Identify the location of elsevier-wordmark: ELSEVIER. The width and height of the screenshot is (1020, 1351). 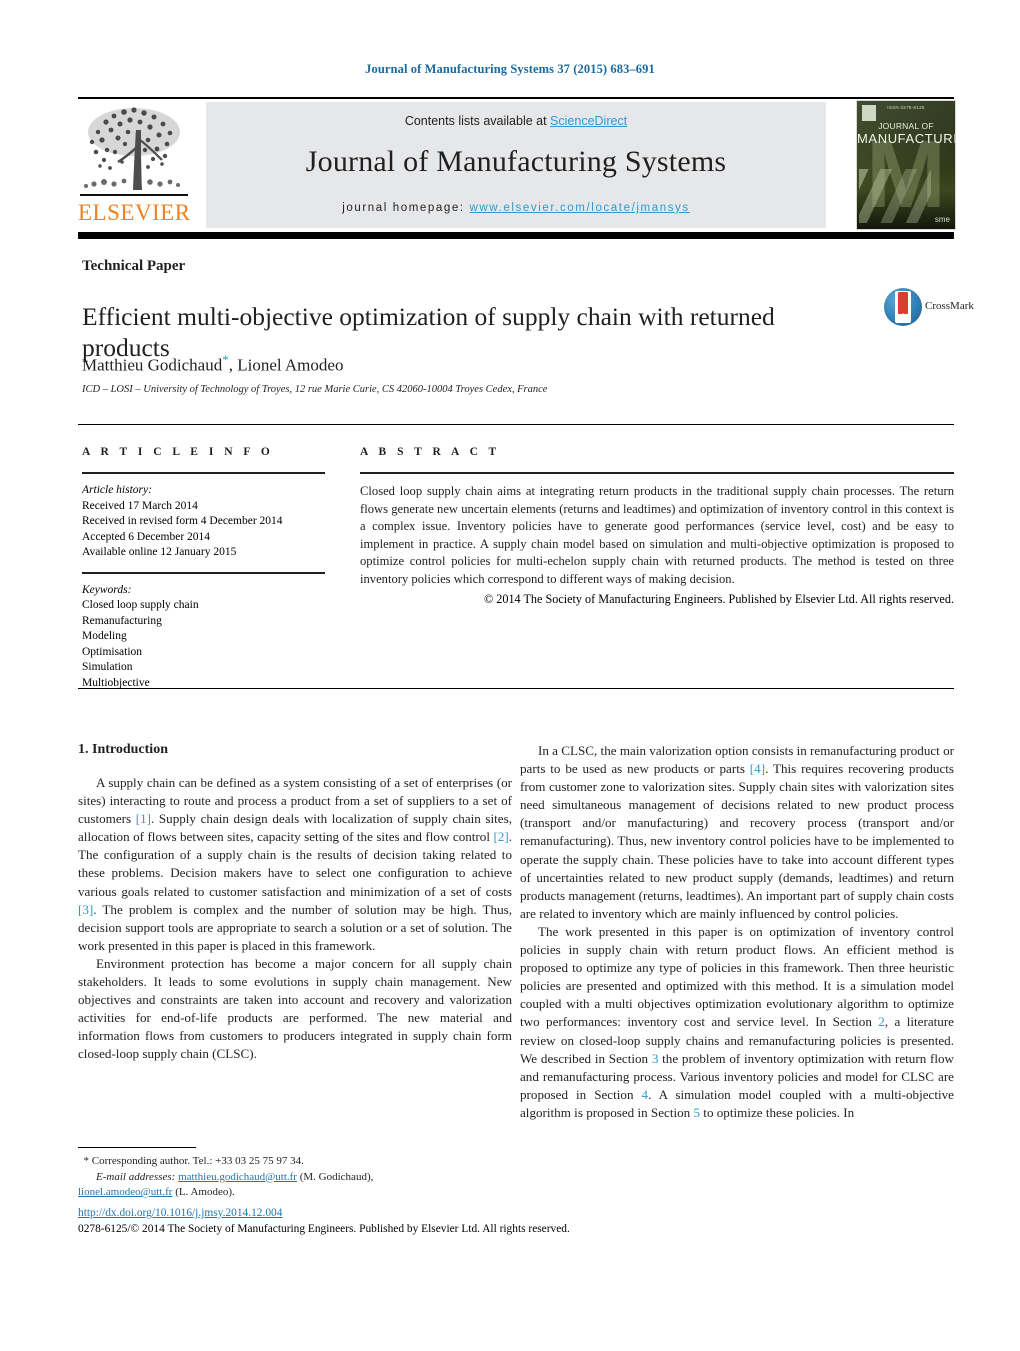
(134, 212).